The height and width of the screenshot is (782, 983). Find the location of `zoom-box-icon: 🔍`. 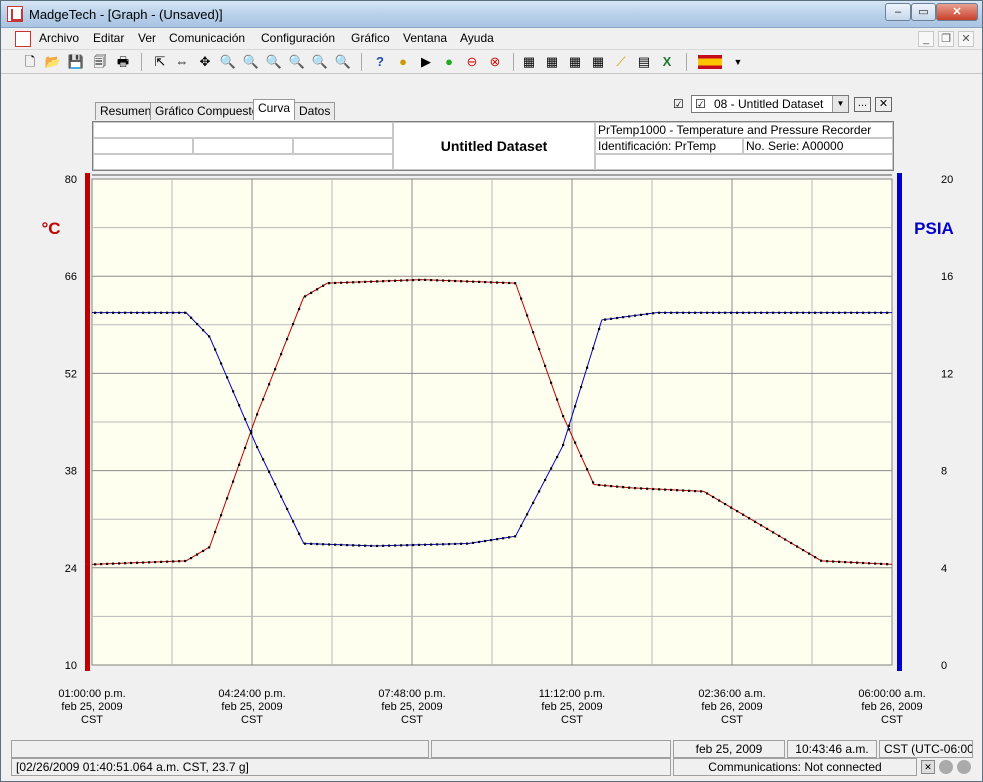

zoom-box-icon: 🔍 is located at coordinates (320, 62).